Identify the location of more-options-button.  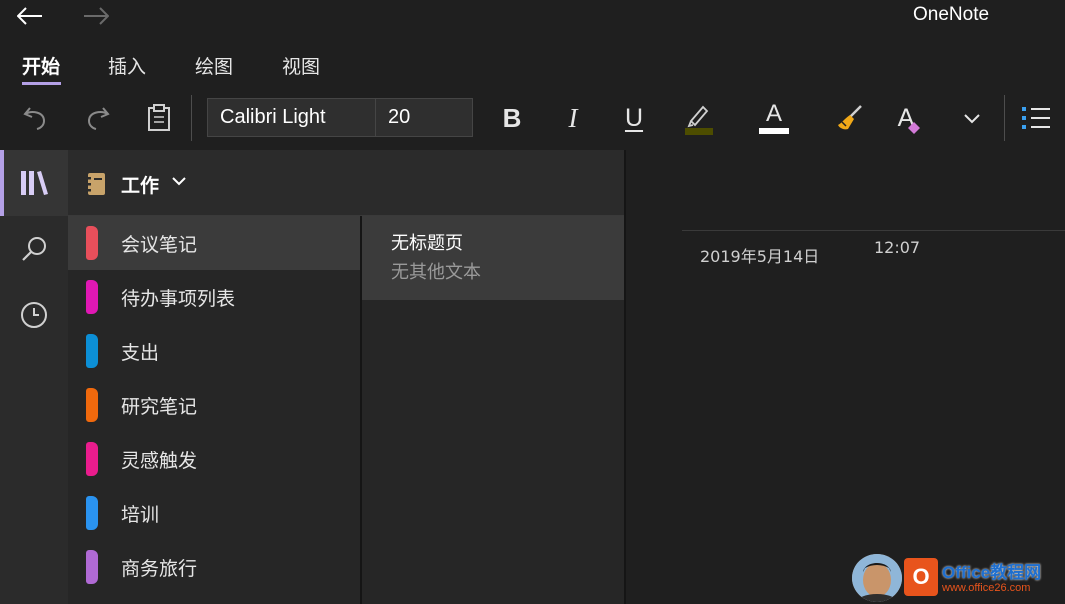
(972, 118).